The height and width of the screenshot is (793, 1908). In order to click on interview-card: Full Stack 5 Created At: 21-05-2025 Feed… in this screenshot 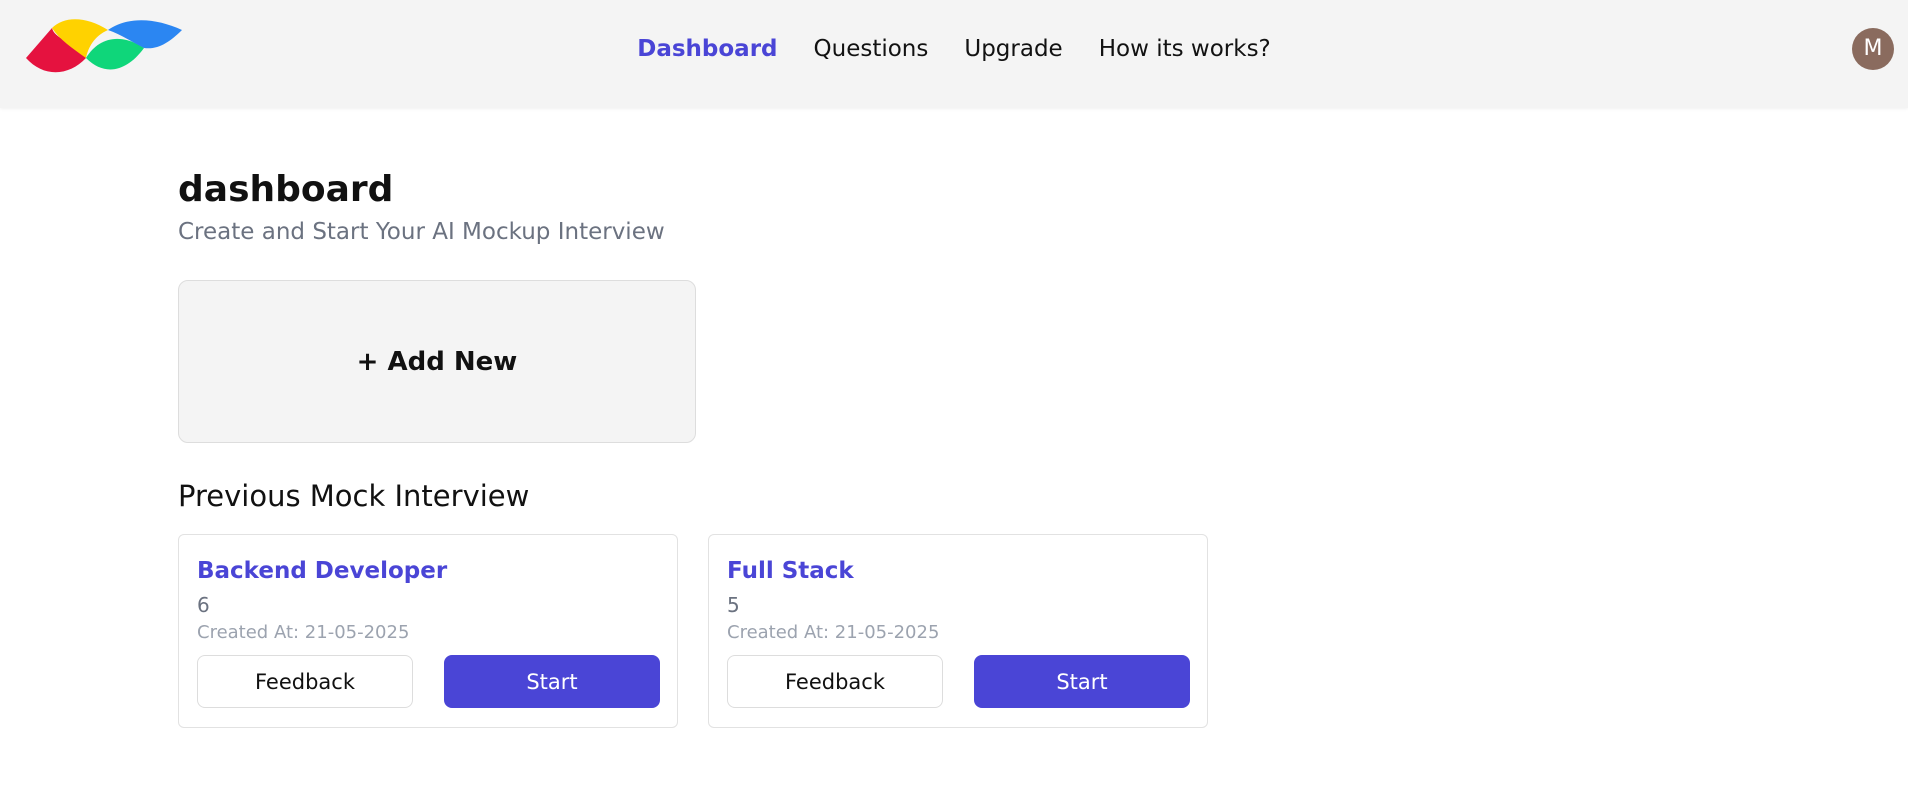, I will do `click(958, 631)`.